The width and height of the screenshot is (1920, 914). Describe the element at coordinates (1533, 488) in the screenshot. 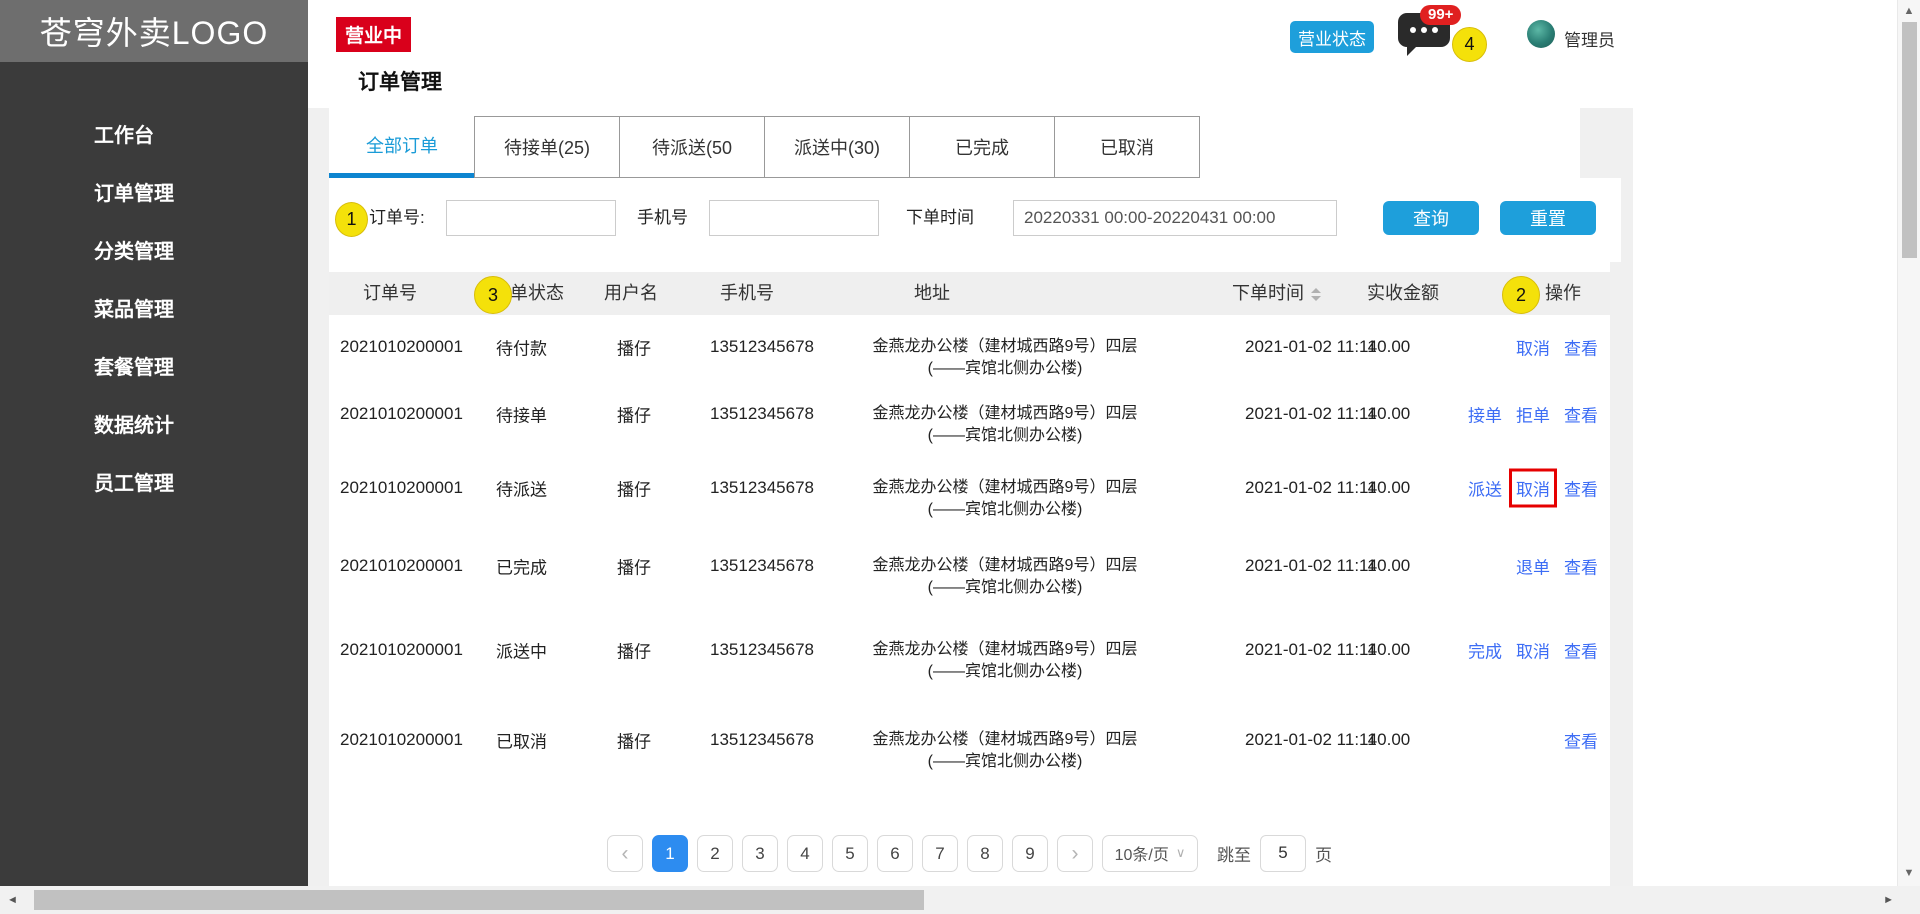

I see `cancel-link-highlighted: 取消` at that location.